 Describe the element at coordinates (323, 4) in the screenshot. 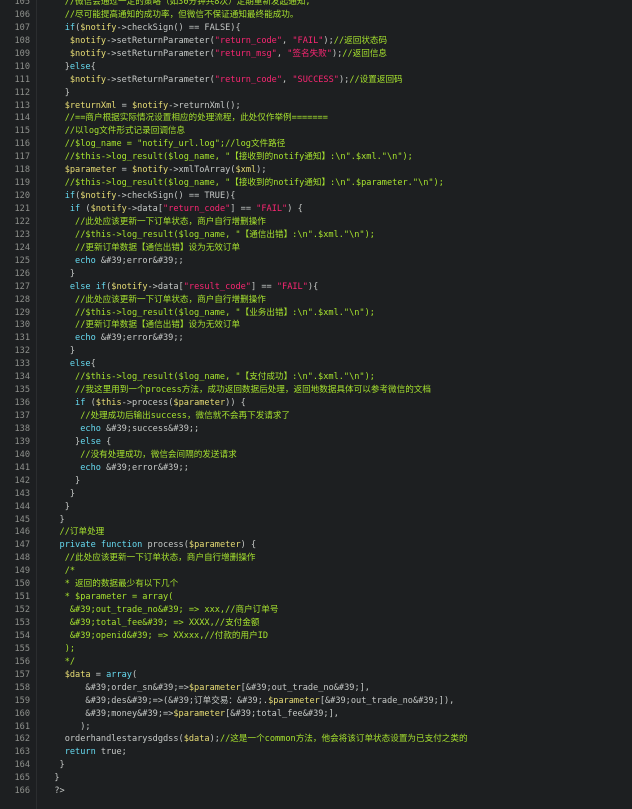

I see `code-line: 105 //微信会通过一定的策略（如30分钟共8次）定期重新发起通知,` at that location.